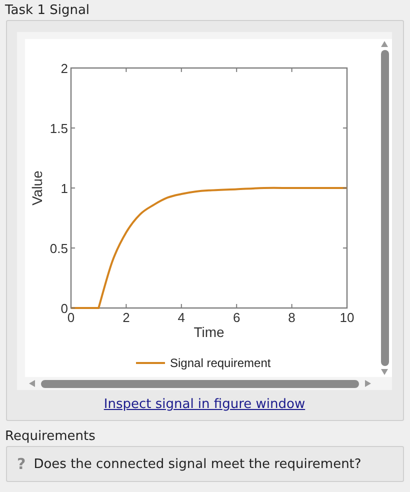 This screenshot has width=410, height=492. Describe the element at coordinates (126, 317) in the screenshot. I see `x-tick-label: 2` at that location.